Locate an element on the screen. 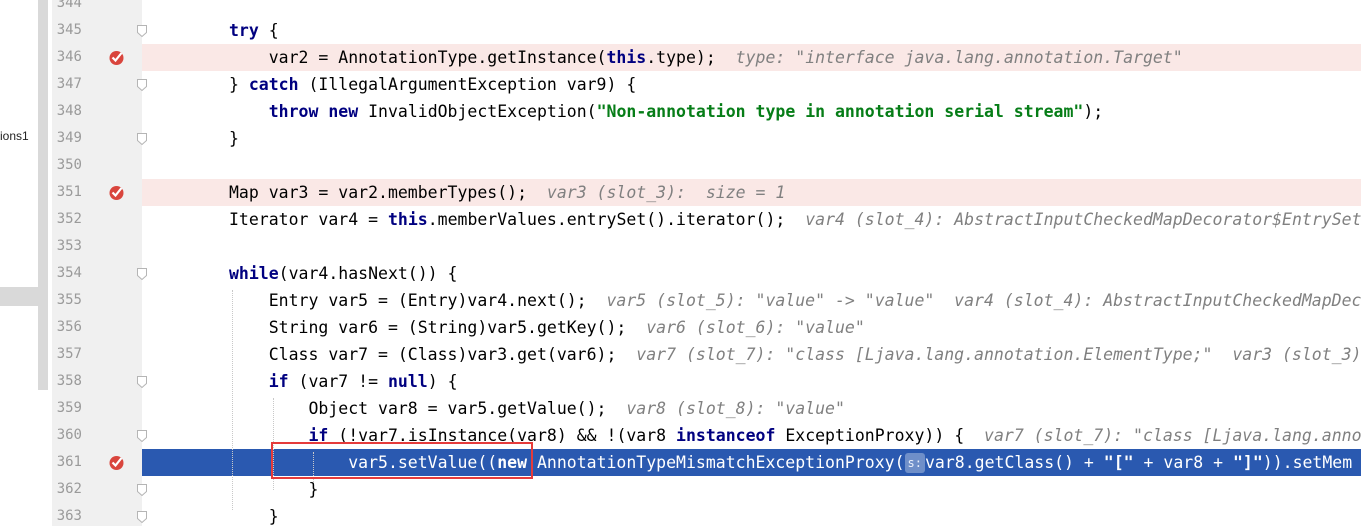 The width and height of the screenshot is (1361, 530). code-token: Iterator var4 = is located at coordinates (308, 219).